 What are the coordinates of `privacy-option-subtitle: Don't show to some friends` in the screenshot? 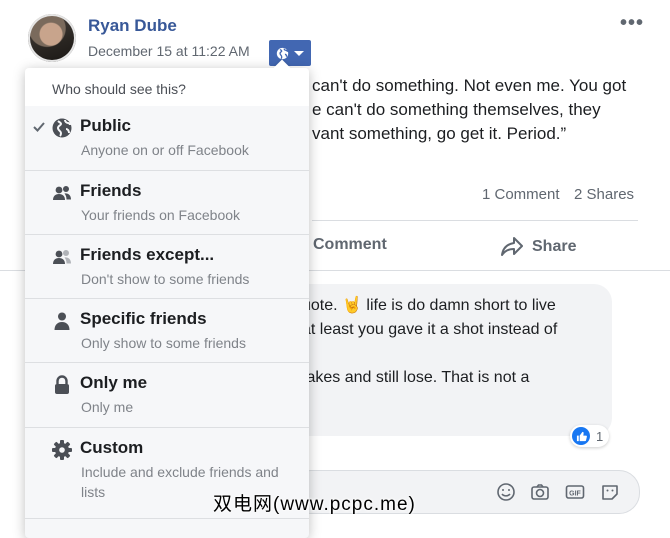 It's located at (165, 279).